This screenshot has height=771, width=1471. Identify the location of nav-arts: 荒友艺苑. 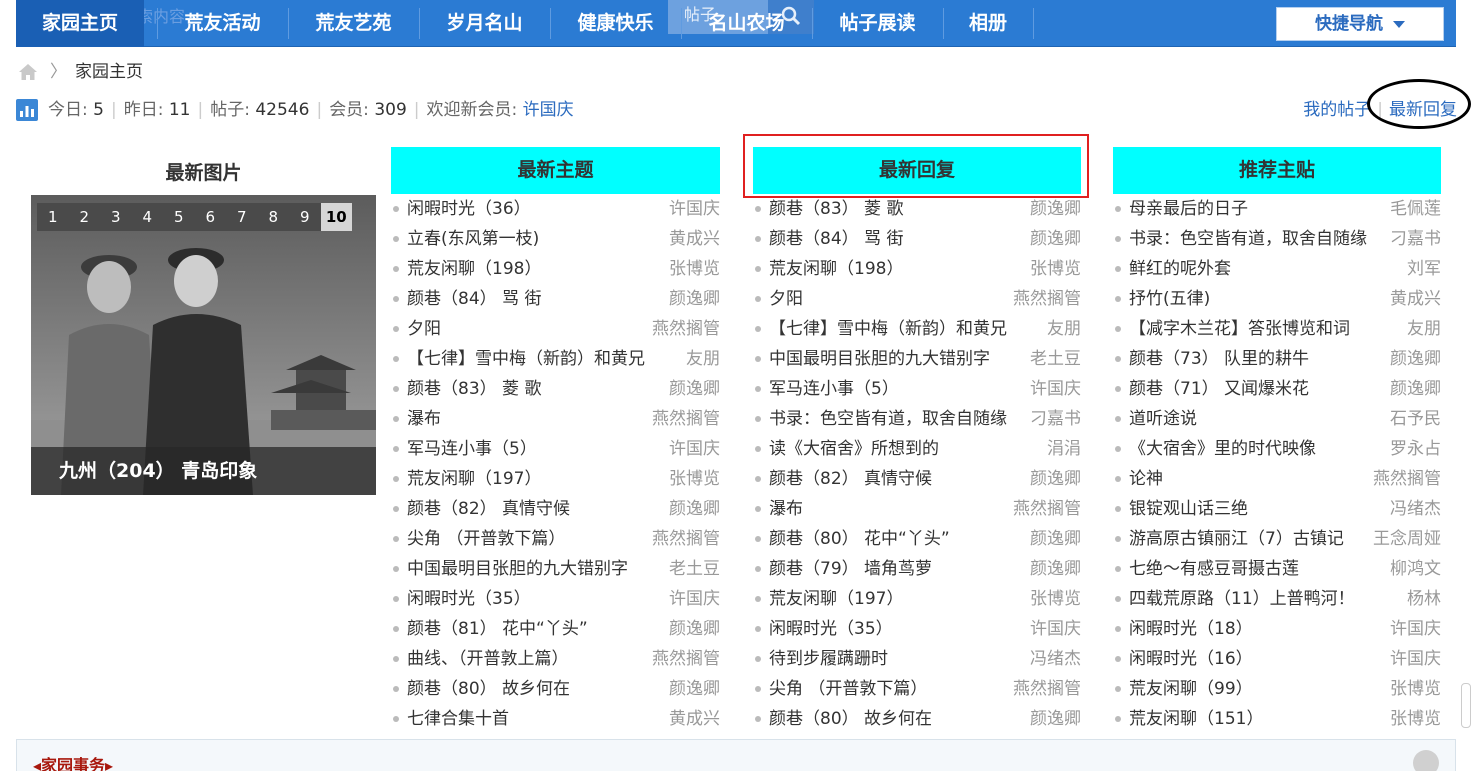
(353, 23).